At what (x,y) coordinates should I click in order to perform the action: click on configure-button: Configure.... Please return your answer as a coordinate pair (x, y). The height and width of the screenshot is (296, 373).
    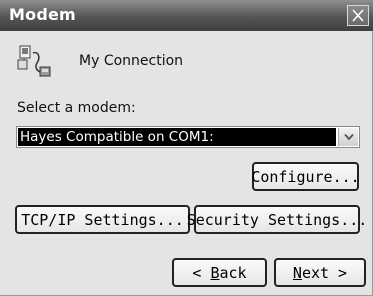
    Looking at the image, I should click on (305, 176).